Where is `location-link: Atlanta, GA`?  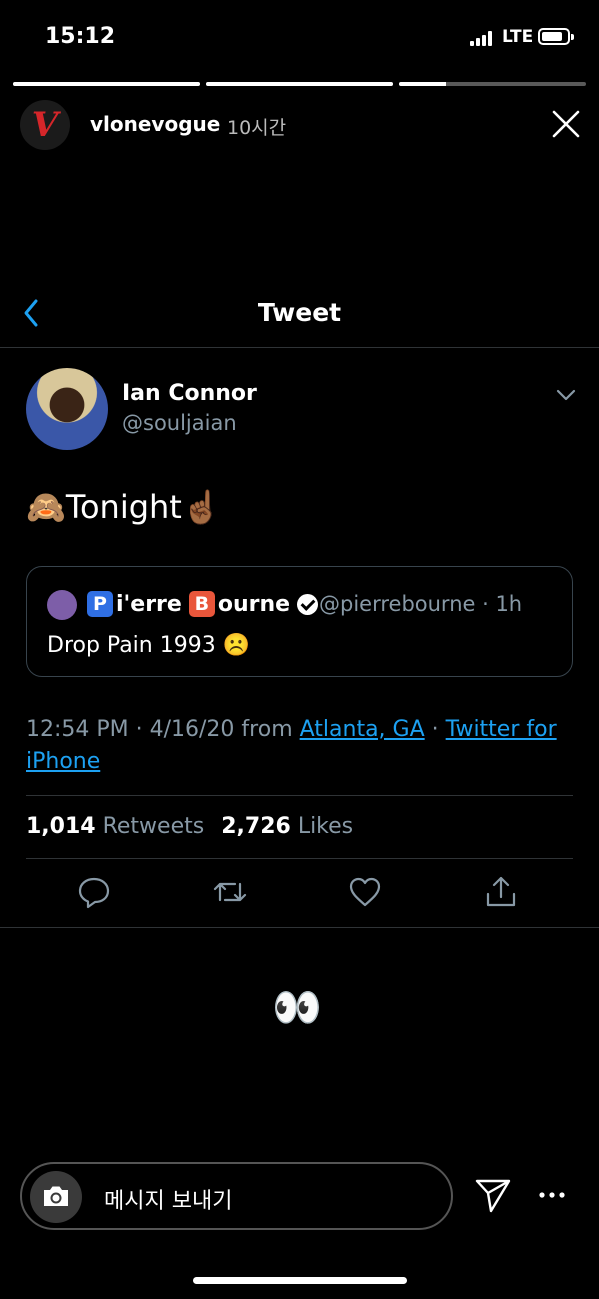 location-link: Atlanta, GA is located at coordinates (362, 729).